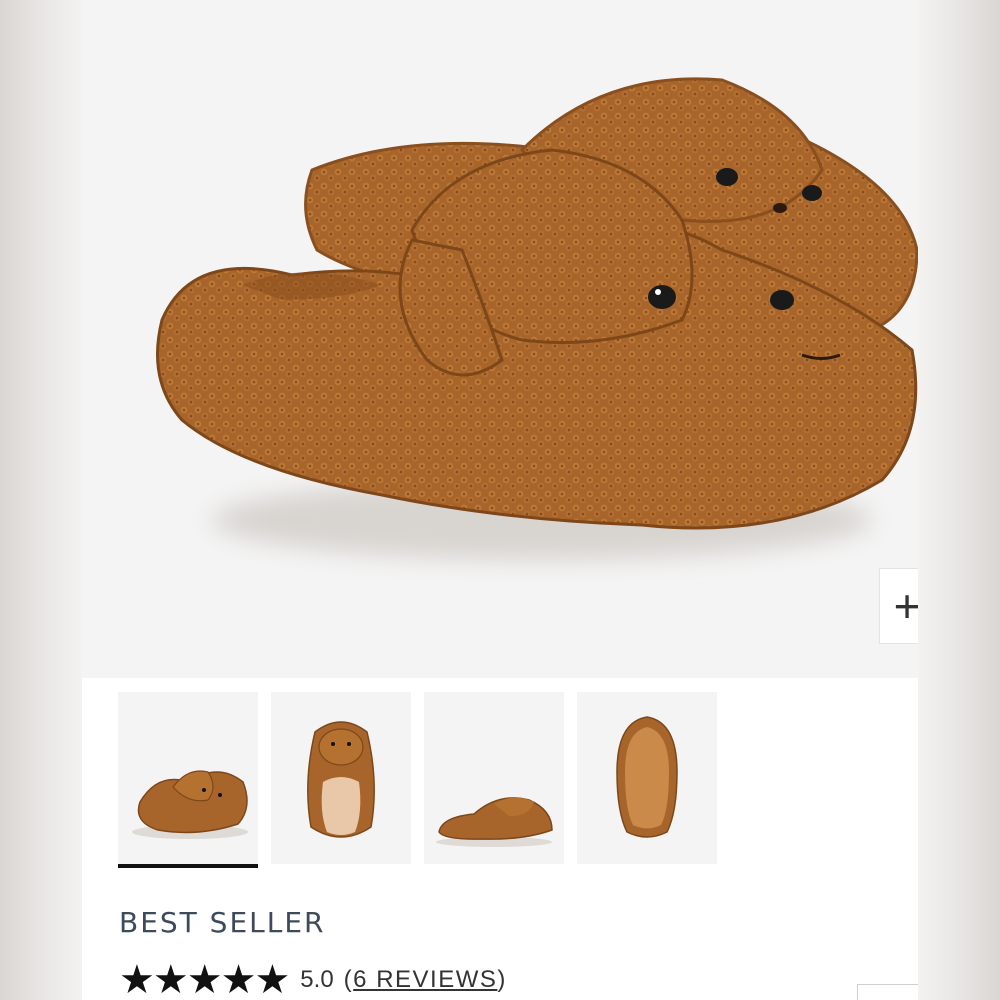 The image size is (1000, 1000). I want to click on reviews-count: (6 REVIEWS), so click(425, 980).